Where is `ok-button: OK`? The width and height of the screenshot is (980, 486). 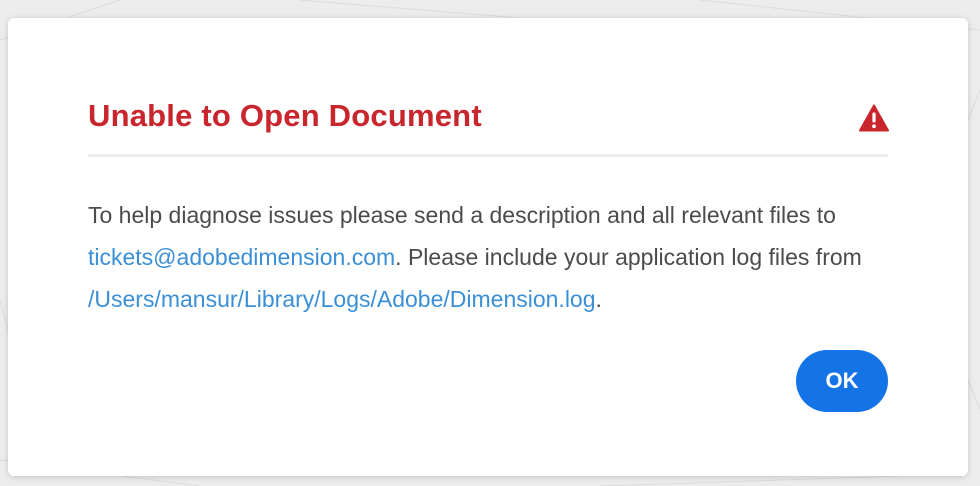 ok-button: OK is located at coordinates (842, 381).